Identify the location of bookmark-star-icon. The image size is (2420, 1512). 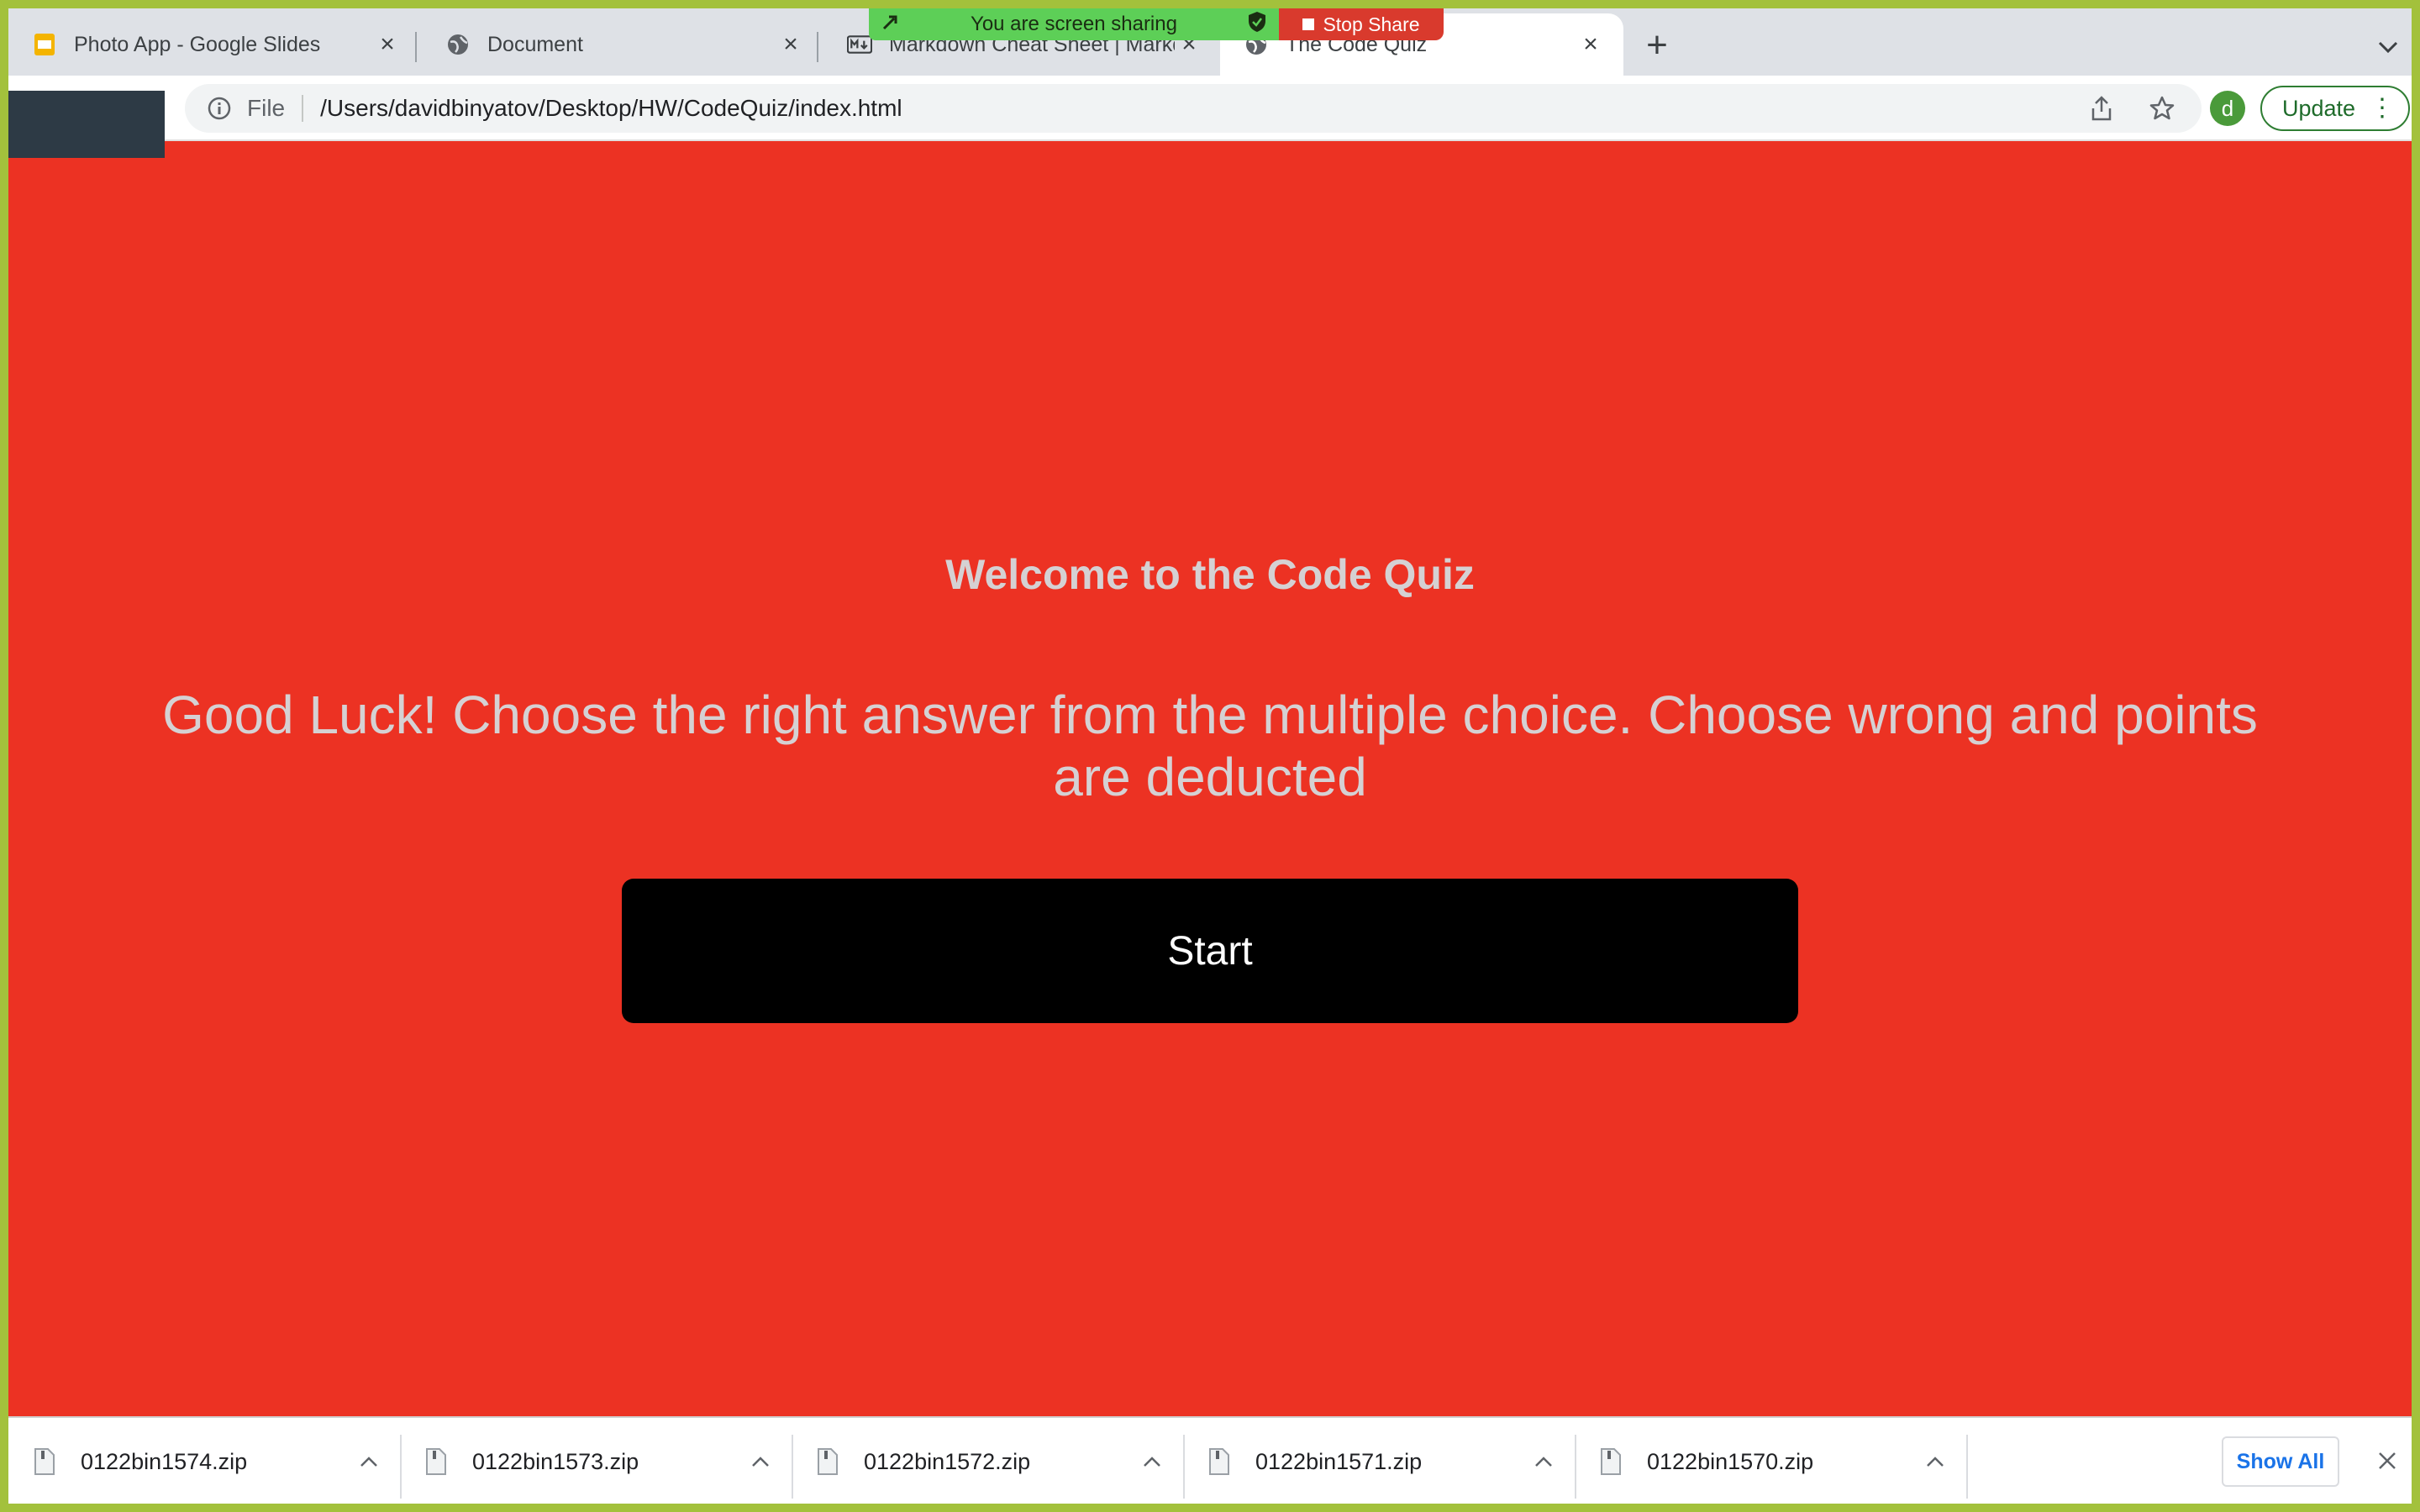
(2162, 108).